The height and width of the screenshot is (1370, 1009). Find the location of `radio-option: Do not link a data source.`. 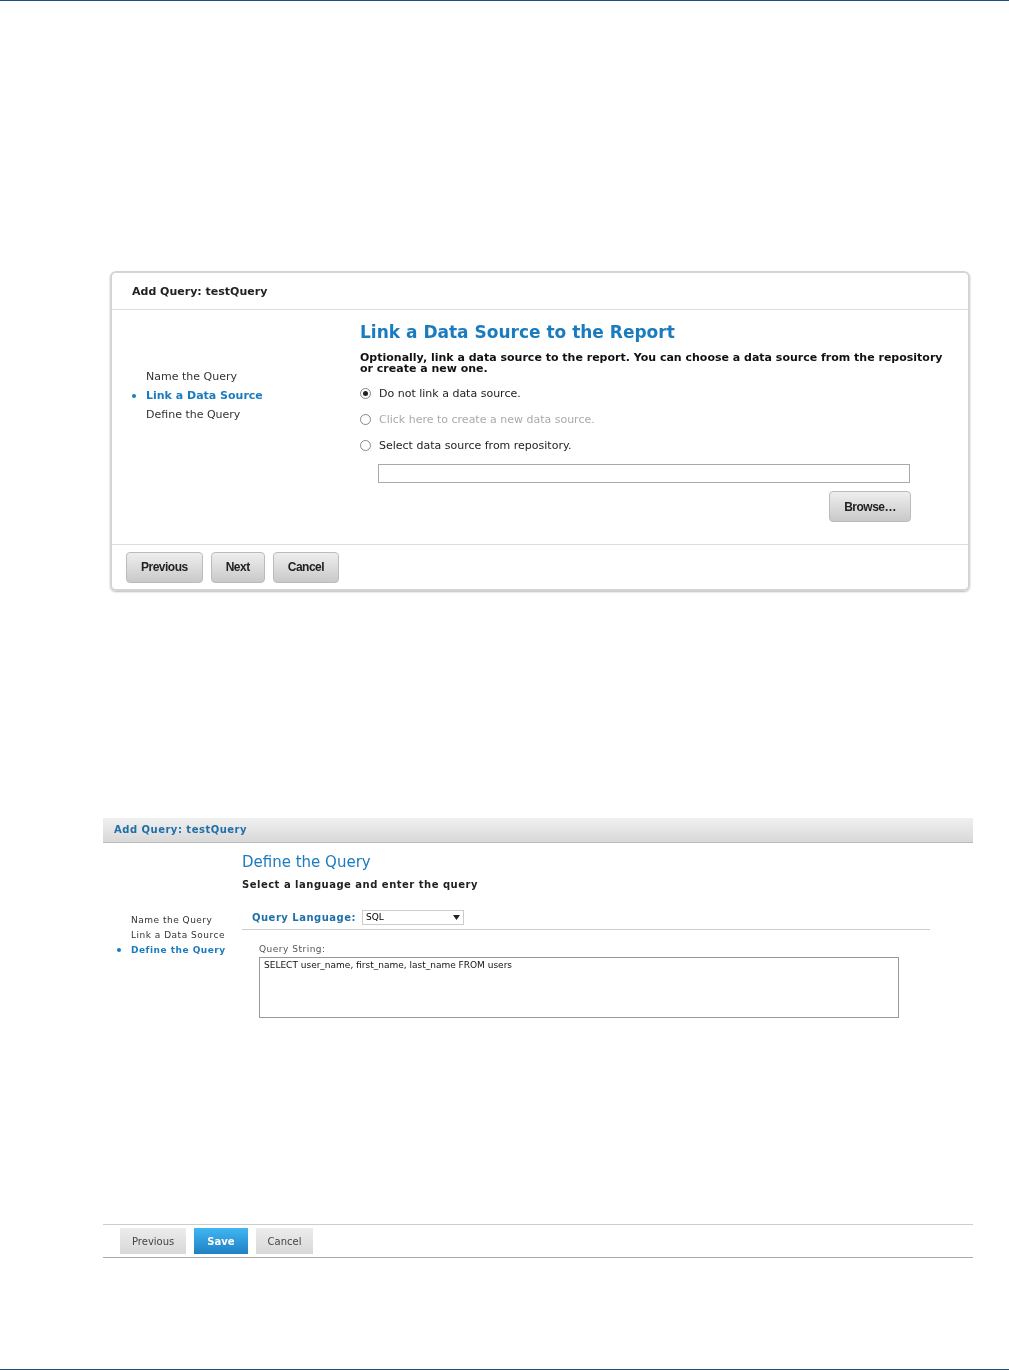

radio-option: Do not link a data source. is located at coordinates (664, 393).